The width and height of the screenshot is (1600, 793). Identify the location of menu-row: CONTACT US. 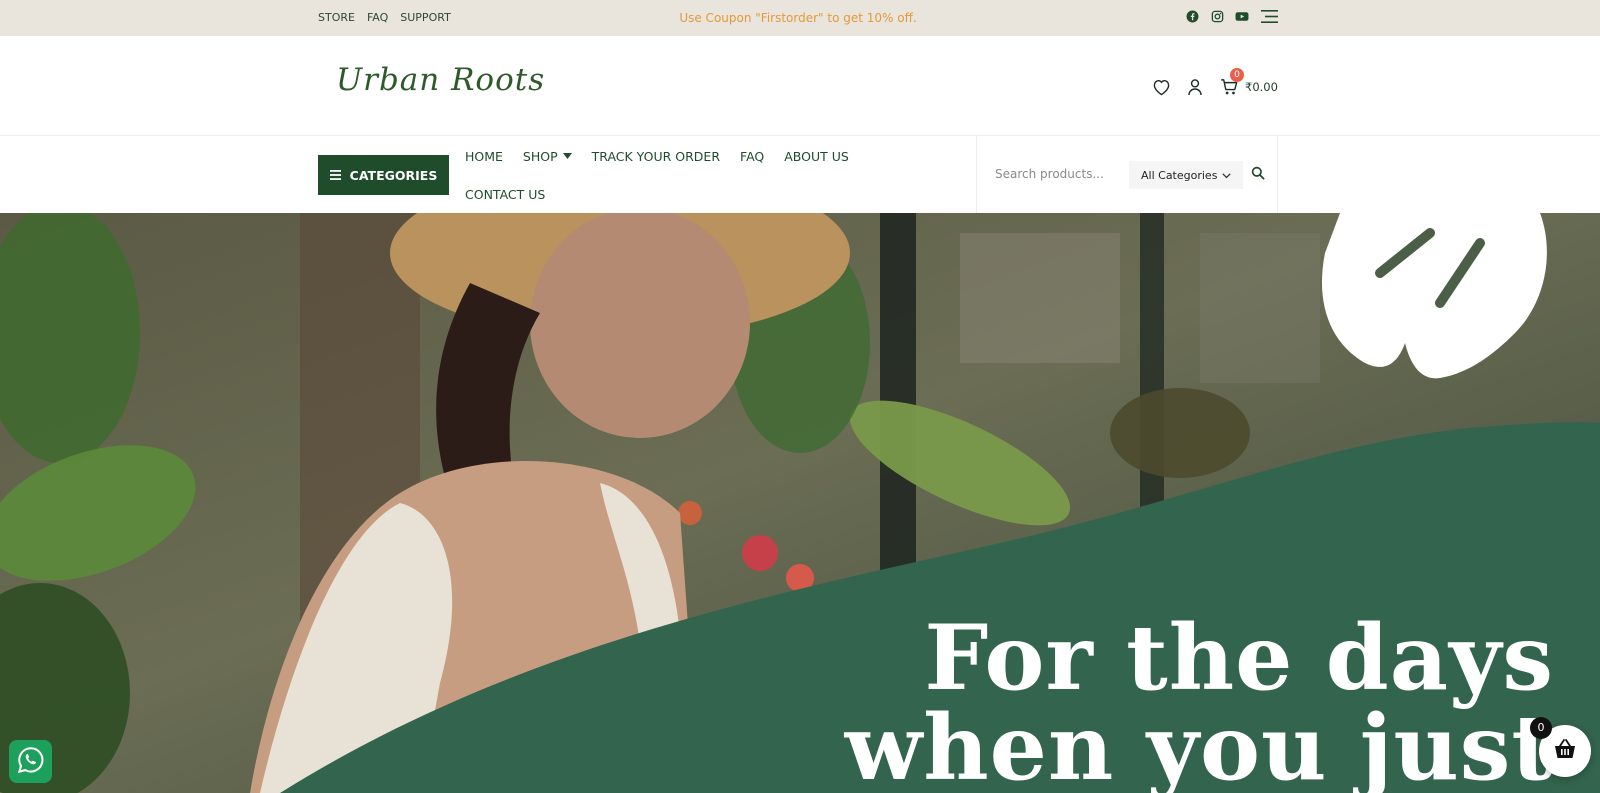
(715, 194).